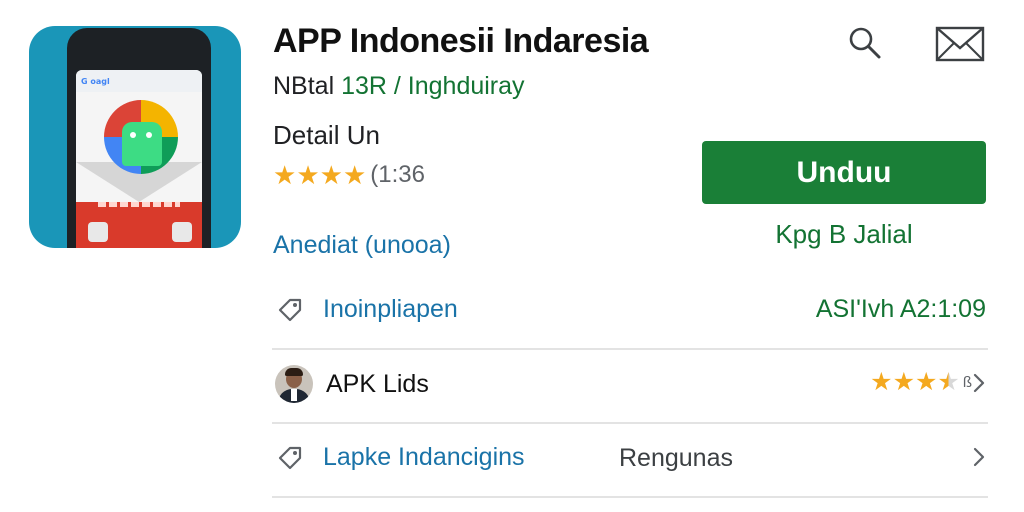 The height and width of the screenshot is (512, 1024). I want to click on phone-illustration: G oagl, so click(139, 138).